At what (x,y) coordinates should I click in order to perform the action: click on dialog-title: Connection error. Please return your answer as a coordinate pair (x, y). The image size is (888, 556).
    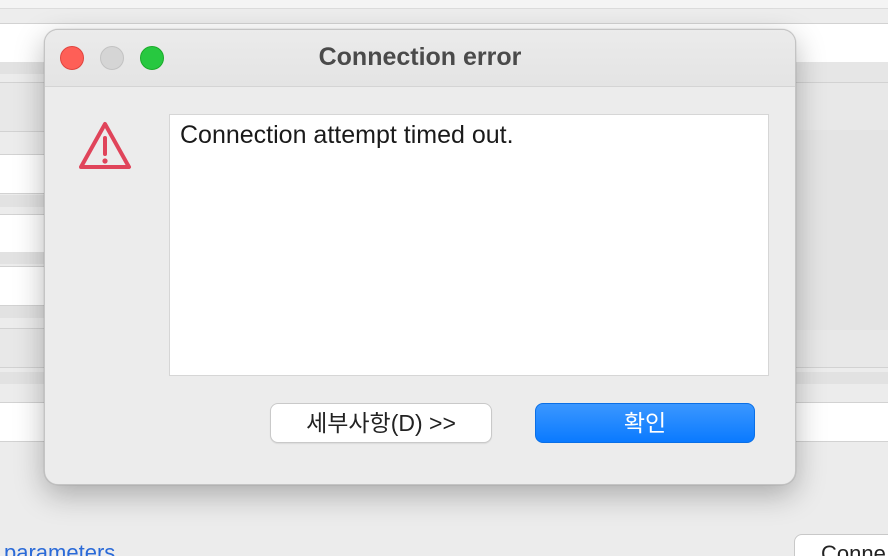
    Looking at the image, I should click on (420, 57).